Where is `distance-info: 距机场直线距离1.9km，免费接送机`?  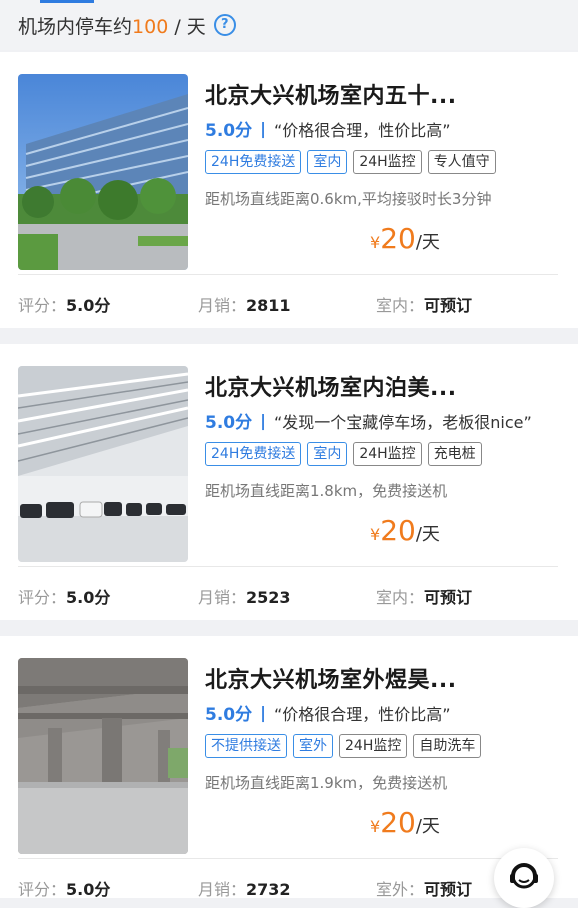
distance-info: 距机场直线距离1.9km，免费接送机 is located at coordinates (326, 783).